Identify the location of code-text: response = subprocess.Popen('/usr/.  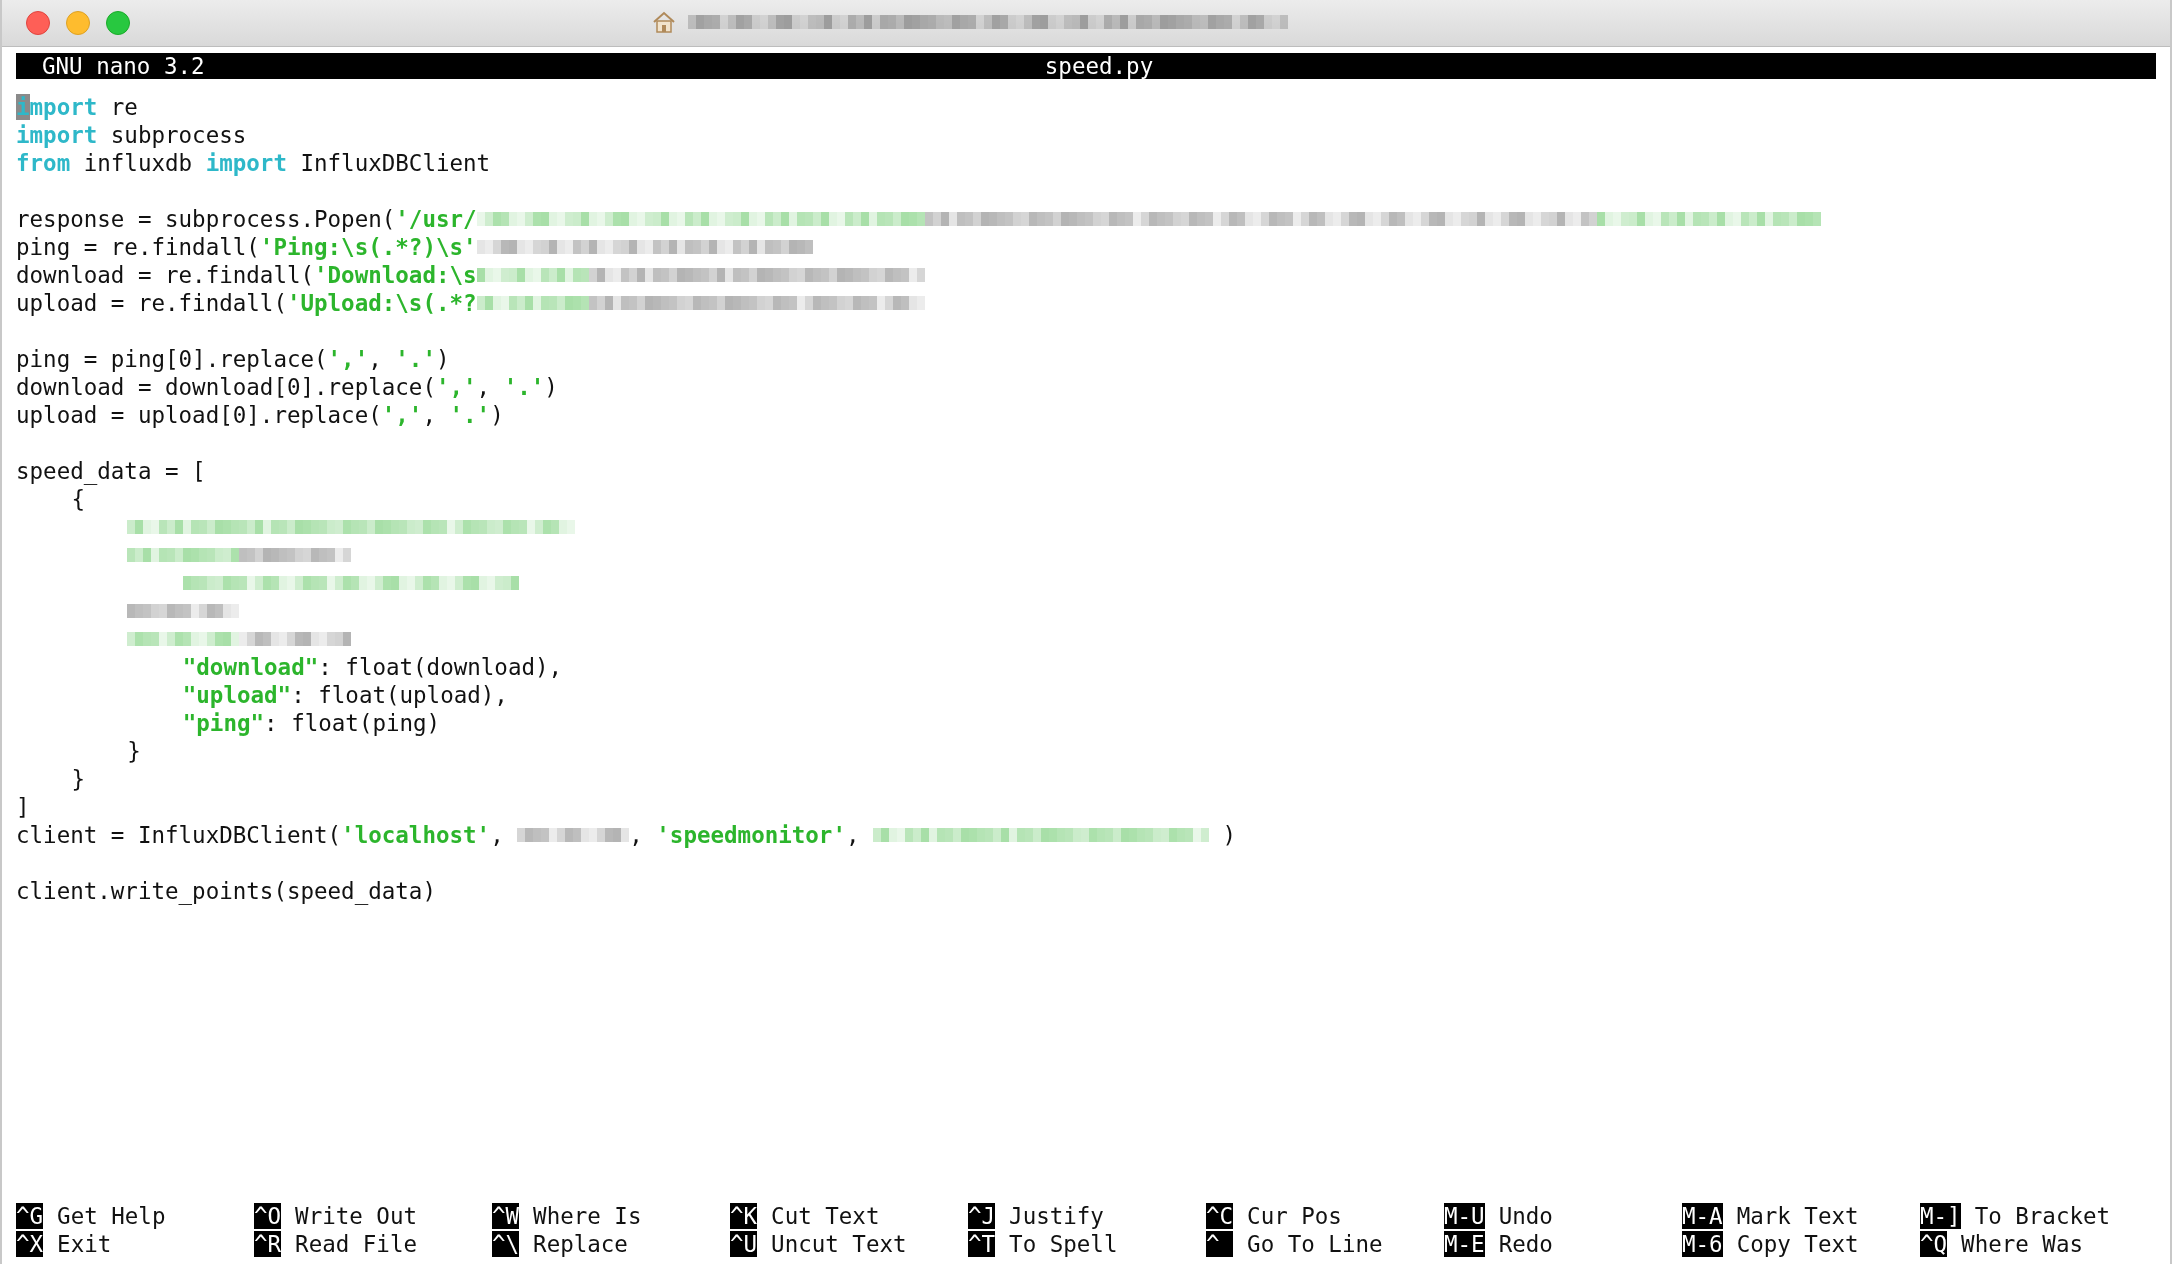
(246, 219).